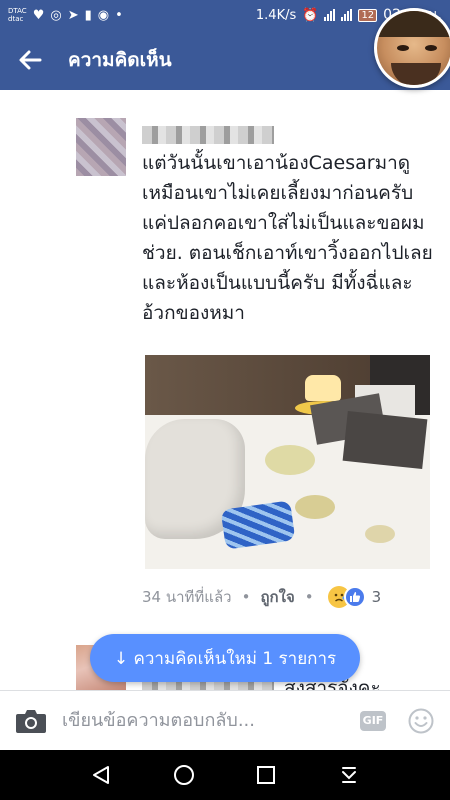 This screenshot has width=450, height=800. What do you see at coordinates (421, 721) in the screenshot?
I see `emoji-icon` at bounding box center [421, 721].